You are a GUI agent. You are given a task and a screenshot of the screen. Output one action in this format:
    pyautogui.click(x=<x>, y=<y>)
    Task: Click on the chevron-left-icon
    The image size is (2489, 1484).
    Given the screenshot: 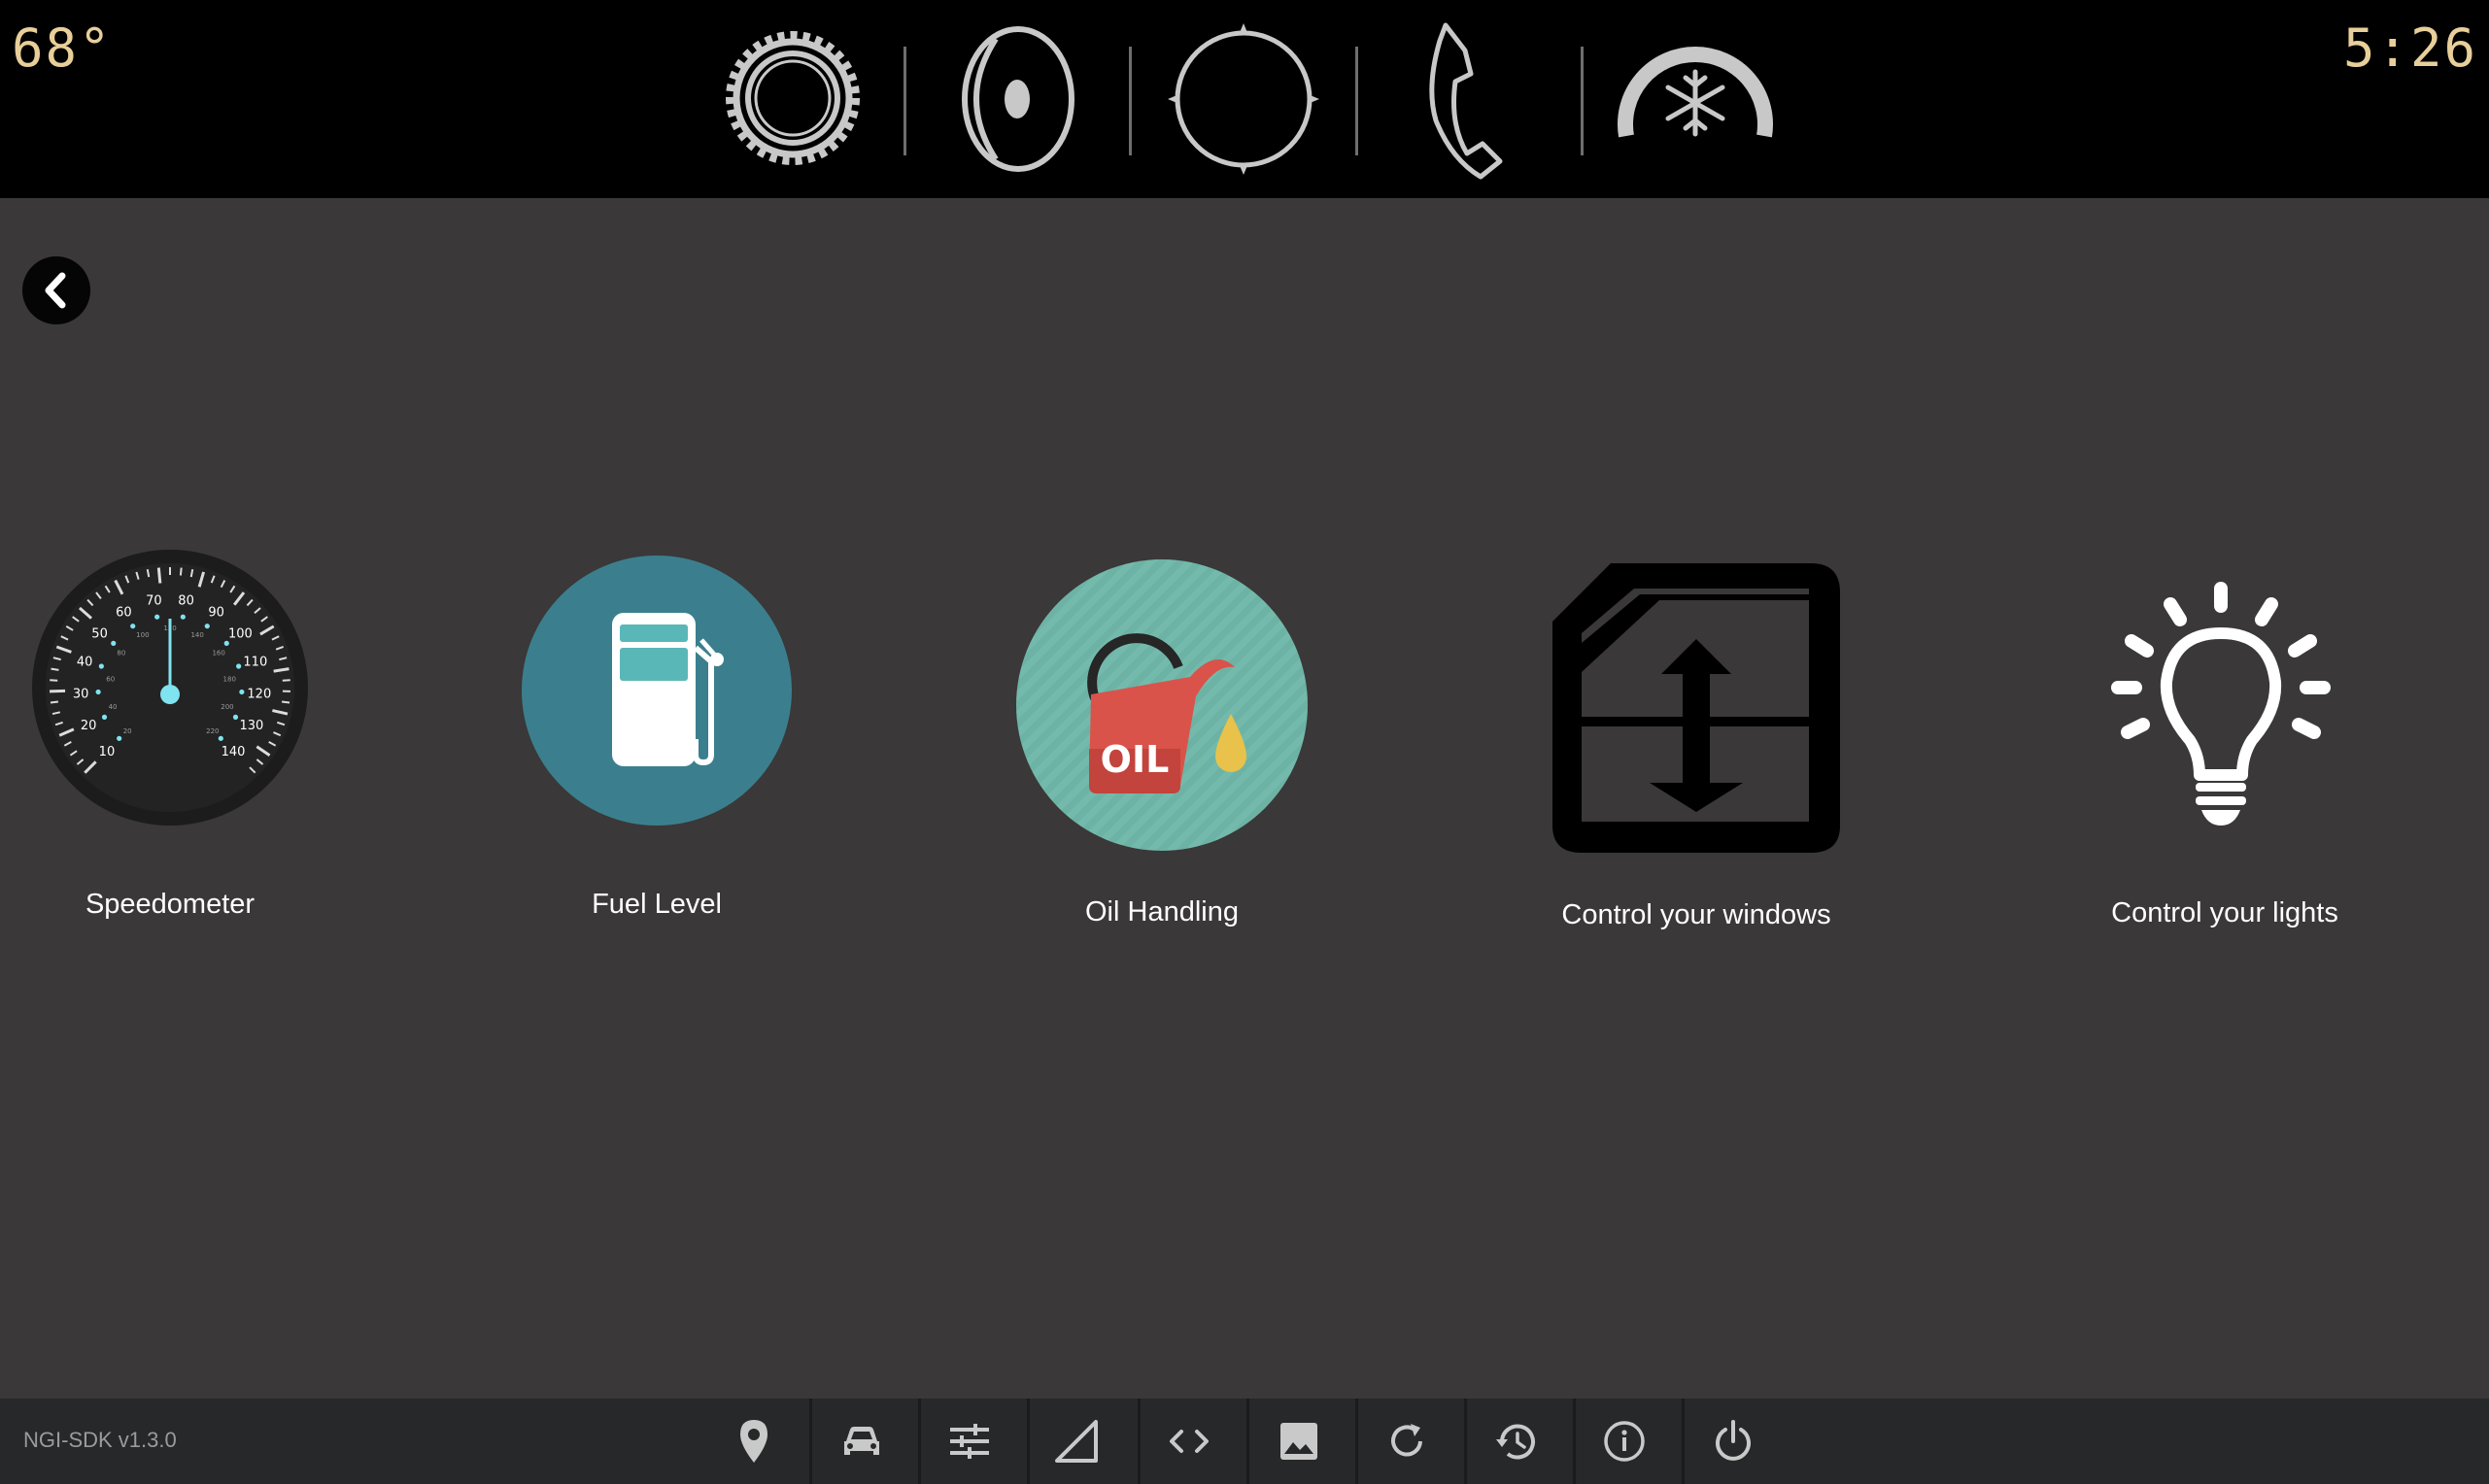 What is the action you would take?
    pyautogui.click(x=55, y=290)
    